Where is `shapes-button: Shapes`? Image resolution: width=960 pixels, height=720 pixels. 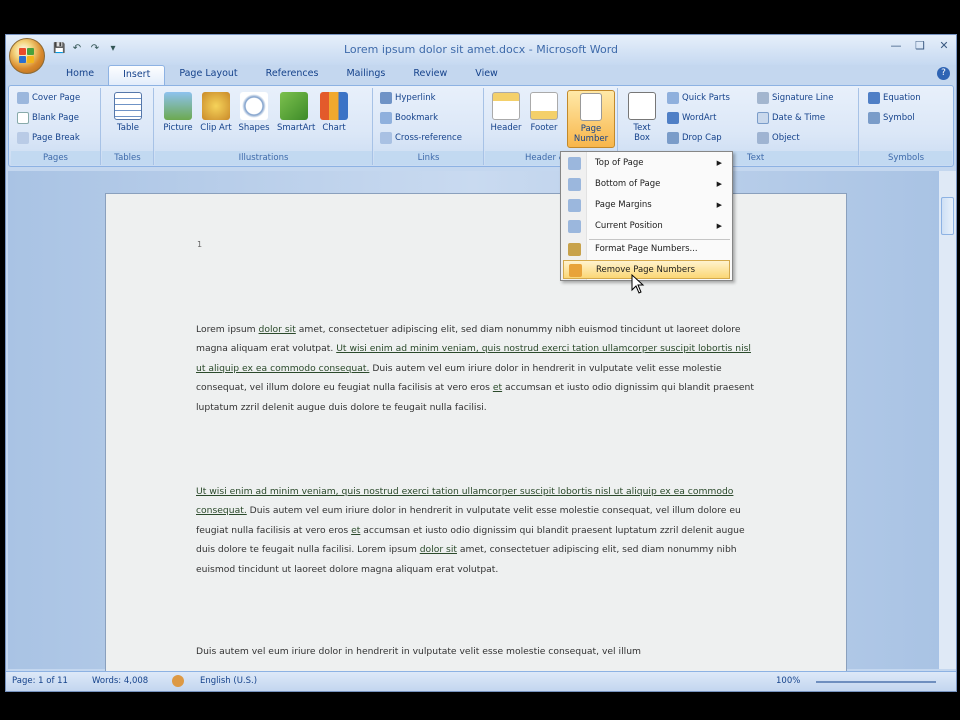 shapes-button: Shapes is located at coordinates (254, 111).